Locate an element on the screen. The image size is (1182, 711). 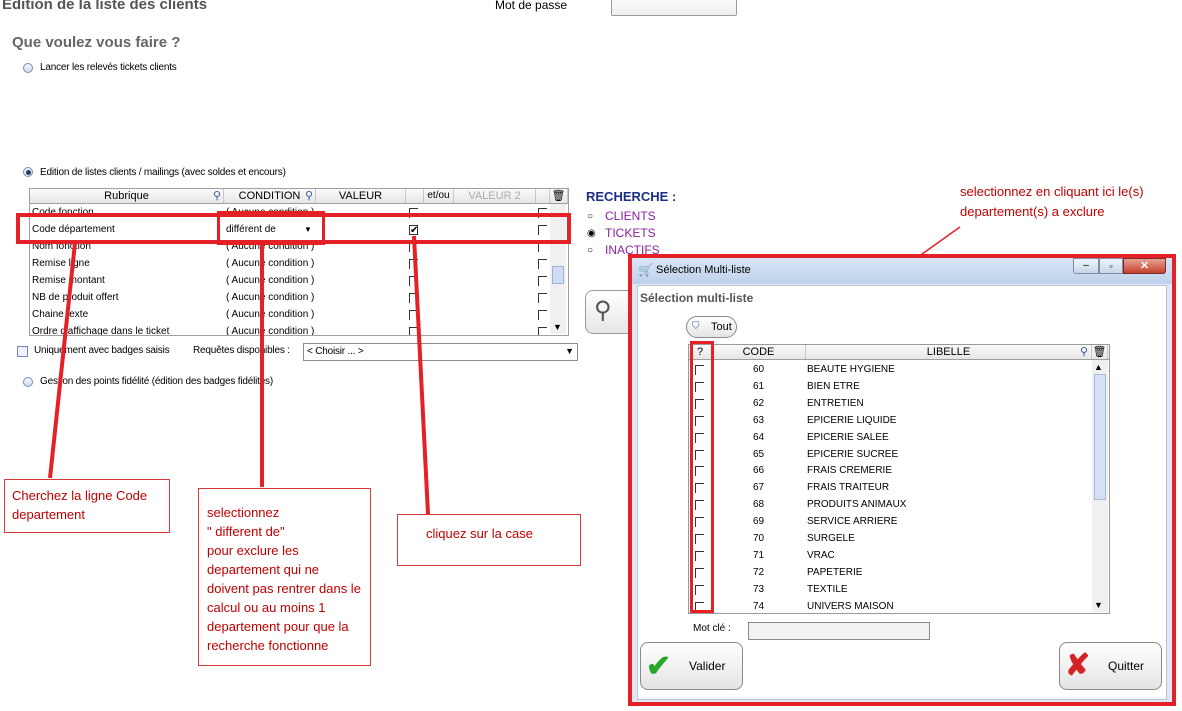
item-libelle: PRODUITS ANIMAUX is located at coordinates (857, 505).